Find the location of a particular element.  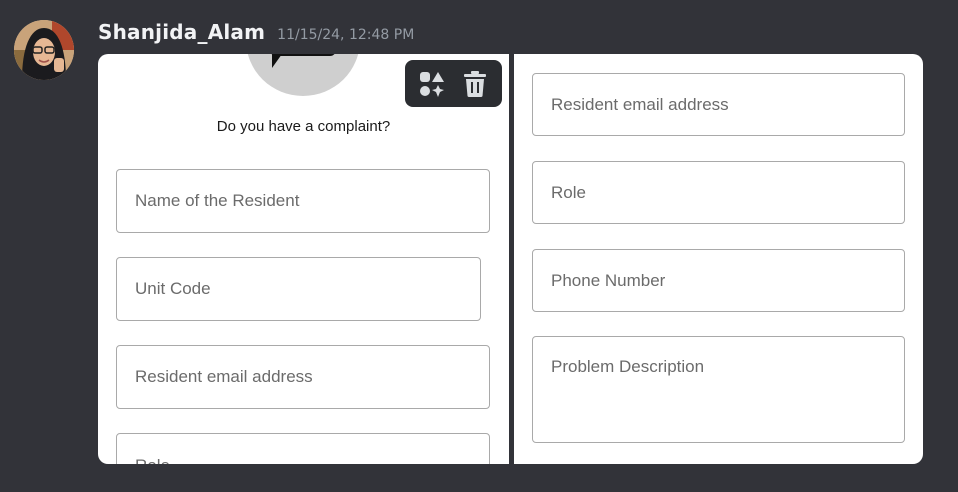

unit-code-field: Unit Code is located at coordinates (298, 289).